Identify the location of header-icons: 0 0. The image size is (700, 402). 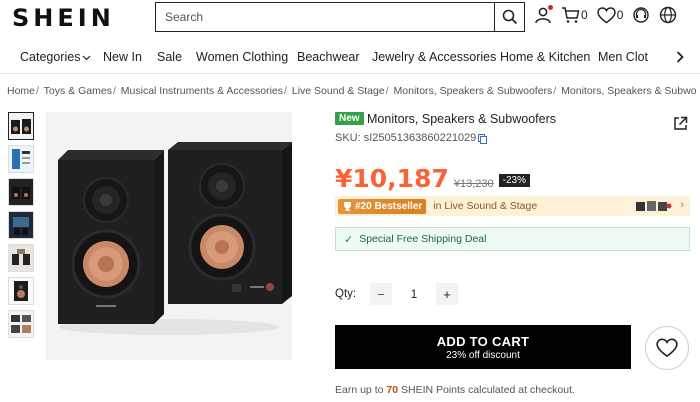
(610, 14).